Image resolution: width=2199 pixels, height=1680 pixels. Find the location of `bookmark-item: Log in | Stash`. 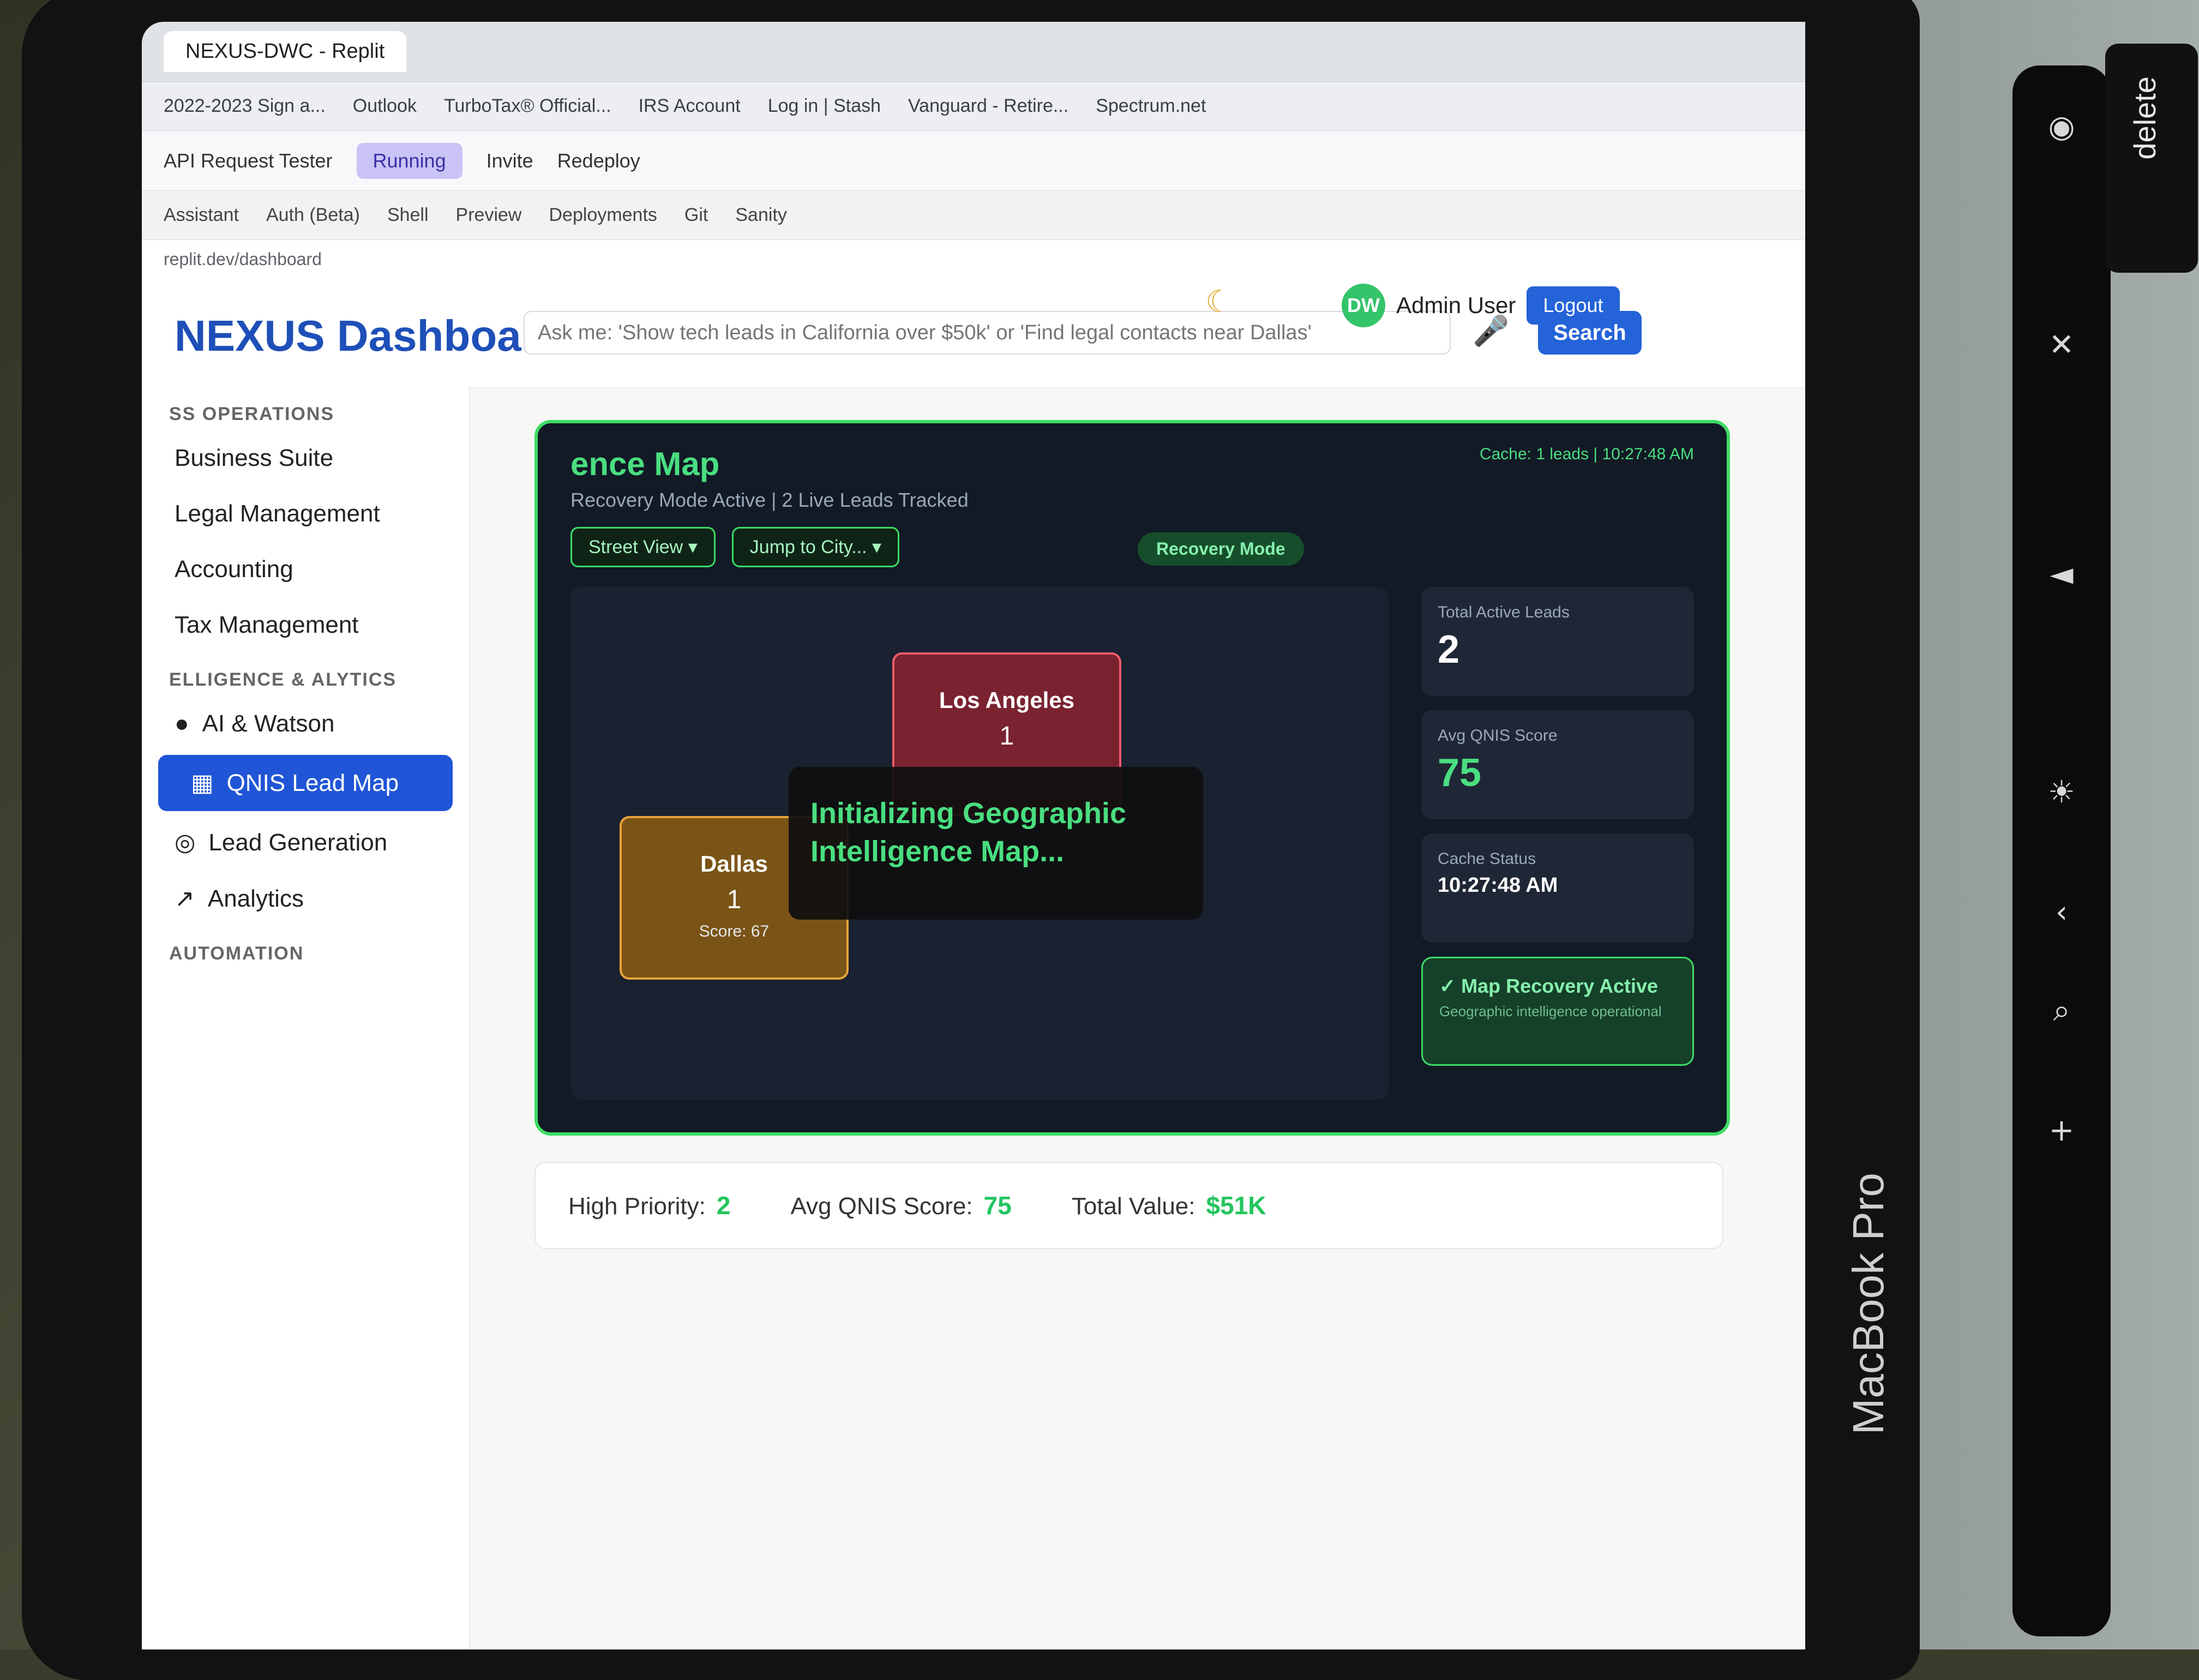

bookmark-item: Log in | Stash is located at coordinates (824, 106).